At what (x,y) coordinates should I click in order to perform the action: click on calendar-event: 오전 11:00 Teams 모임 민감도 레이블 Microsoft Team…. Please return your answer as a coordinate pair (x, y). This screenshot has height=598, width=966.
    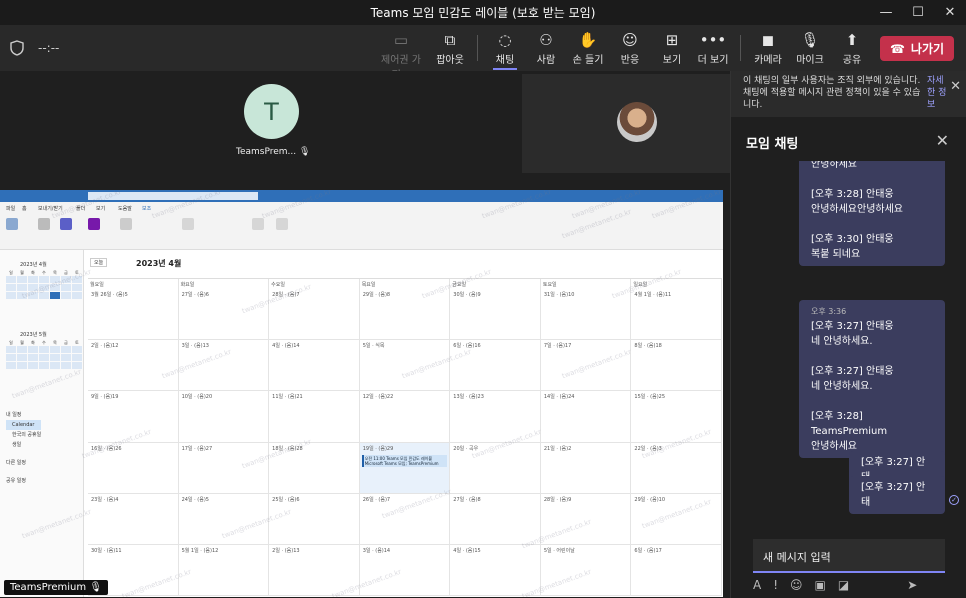
    Looking at the image, I should click on (404, 460).